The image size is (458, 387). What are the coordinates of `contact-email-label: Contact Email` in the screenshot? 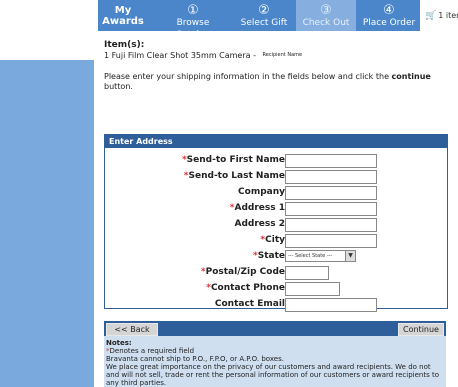 It's located at (250, 304).